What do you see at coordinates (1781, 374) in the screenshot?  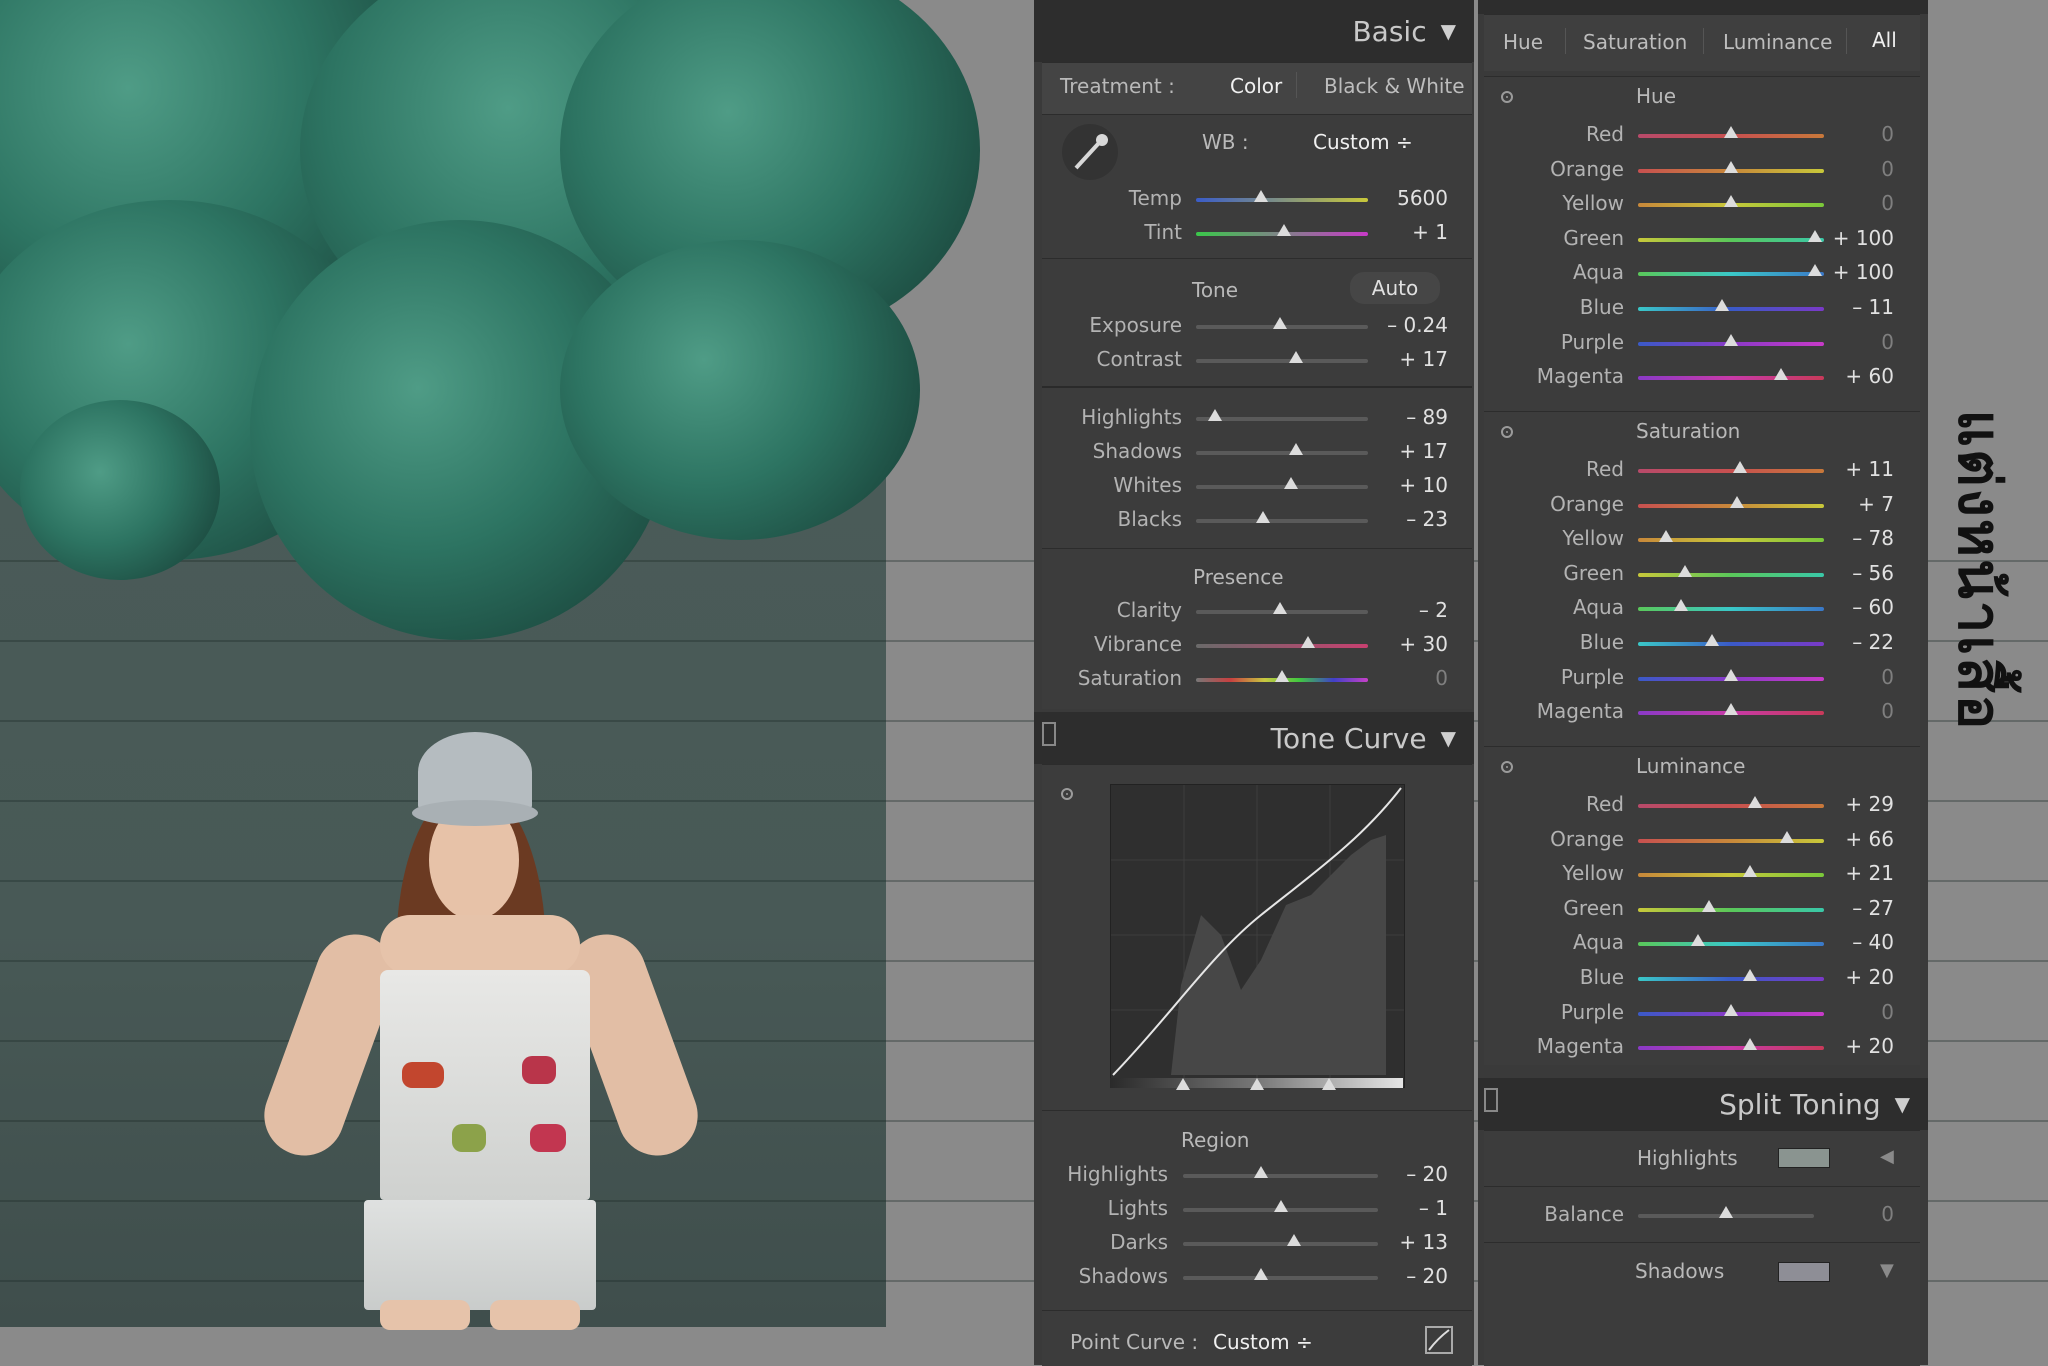 I see `hsl-hue-magenta-thumb` at bounding box center [1781, 374].